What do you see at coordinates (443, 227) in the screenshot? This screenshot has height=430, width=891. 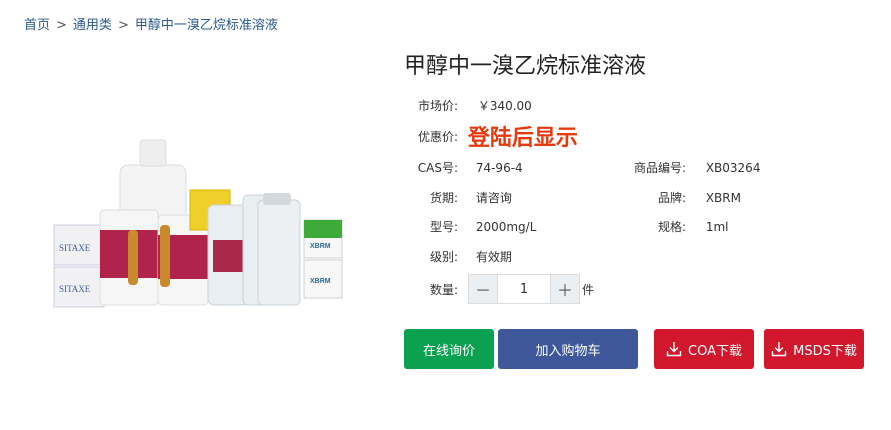 I see `model-label: 型号:` at bounding box center [443, 227].